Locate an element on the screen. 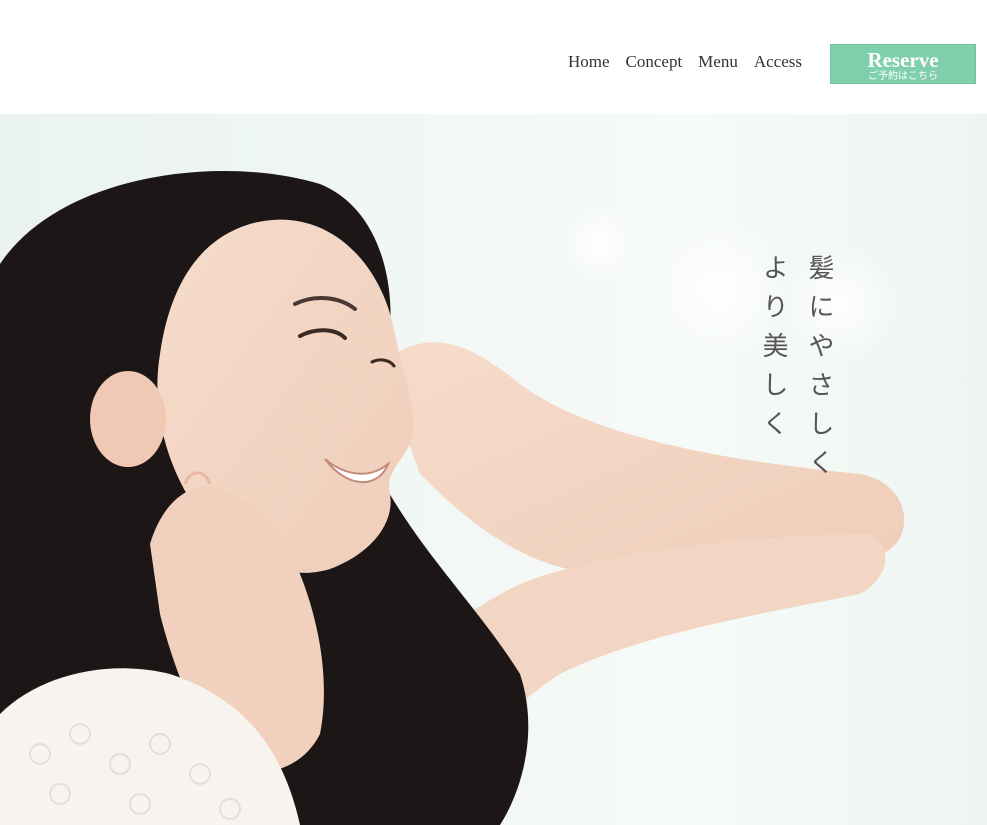 This screenshot has width=987, height=825. reserve-button: Reserve ご予約はこちら is located at coordinates (903, 64).